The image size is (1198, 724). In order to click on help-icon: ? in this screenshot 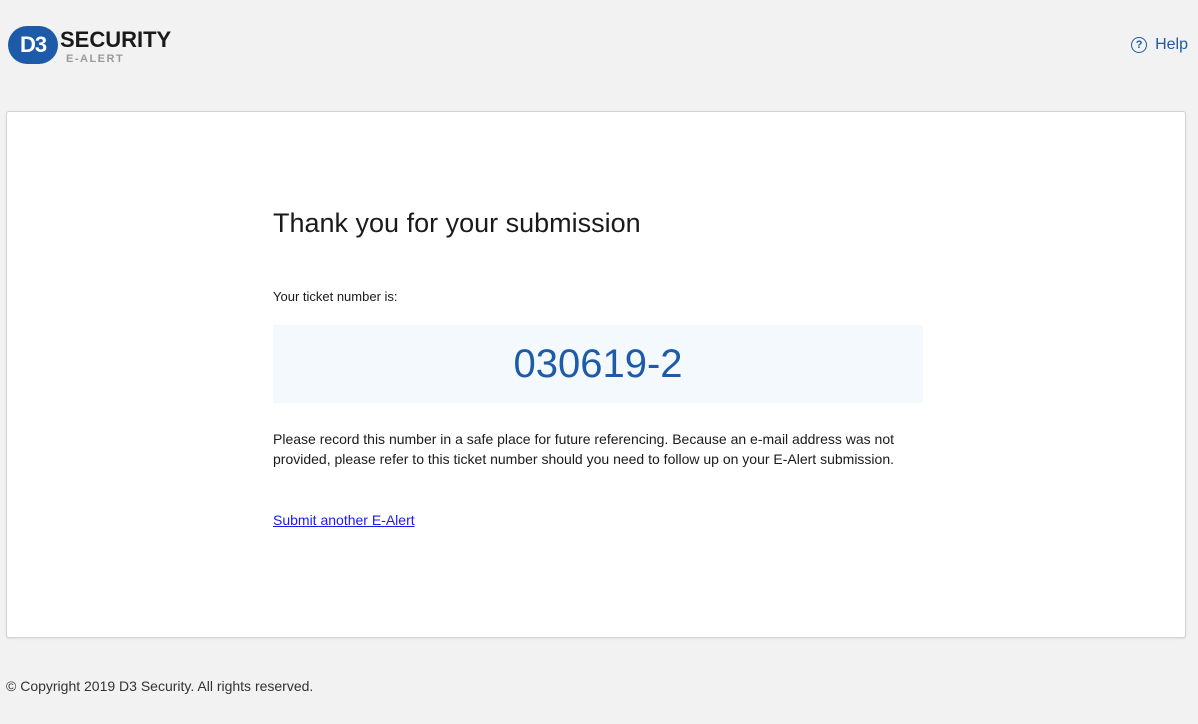, I will do `click(1139, 45)`.